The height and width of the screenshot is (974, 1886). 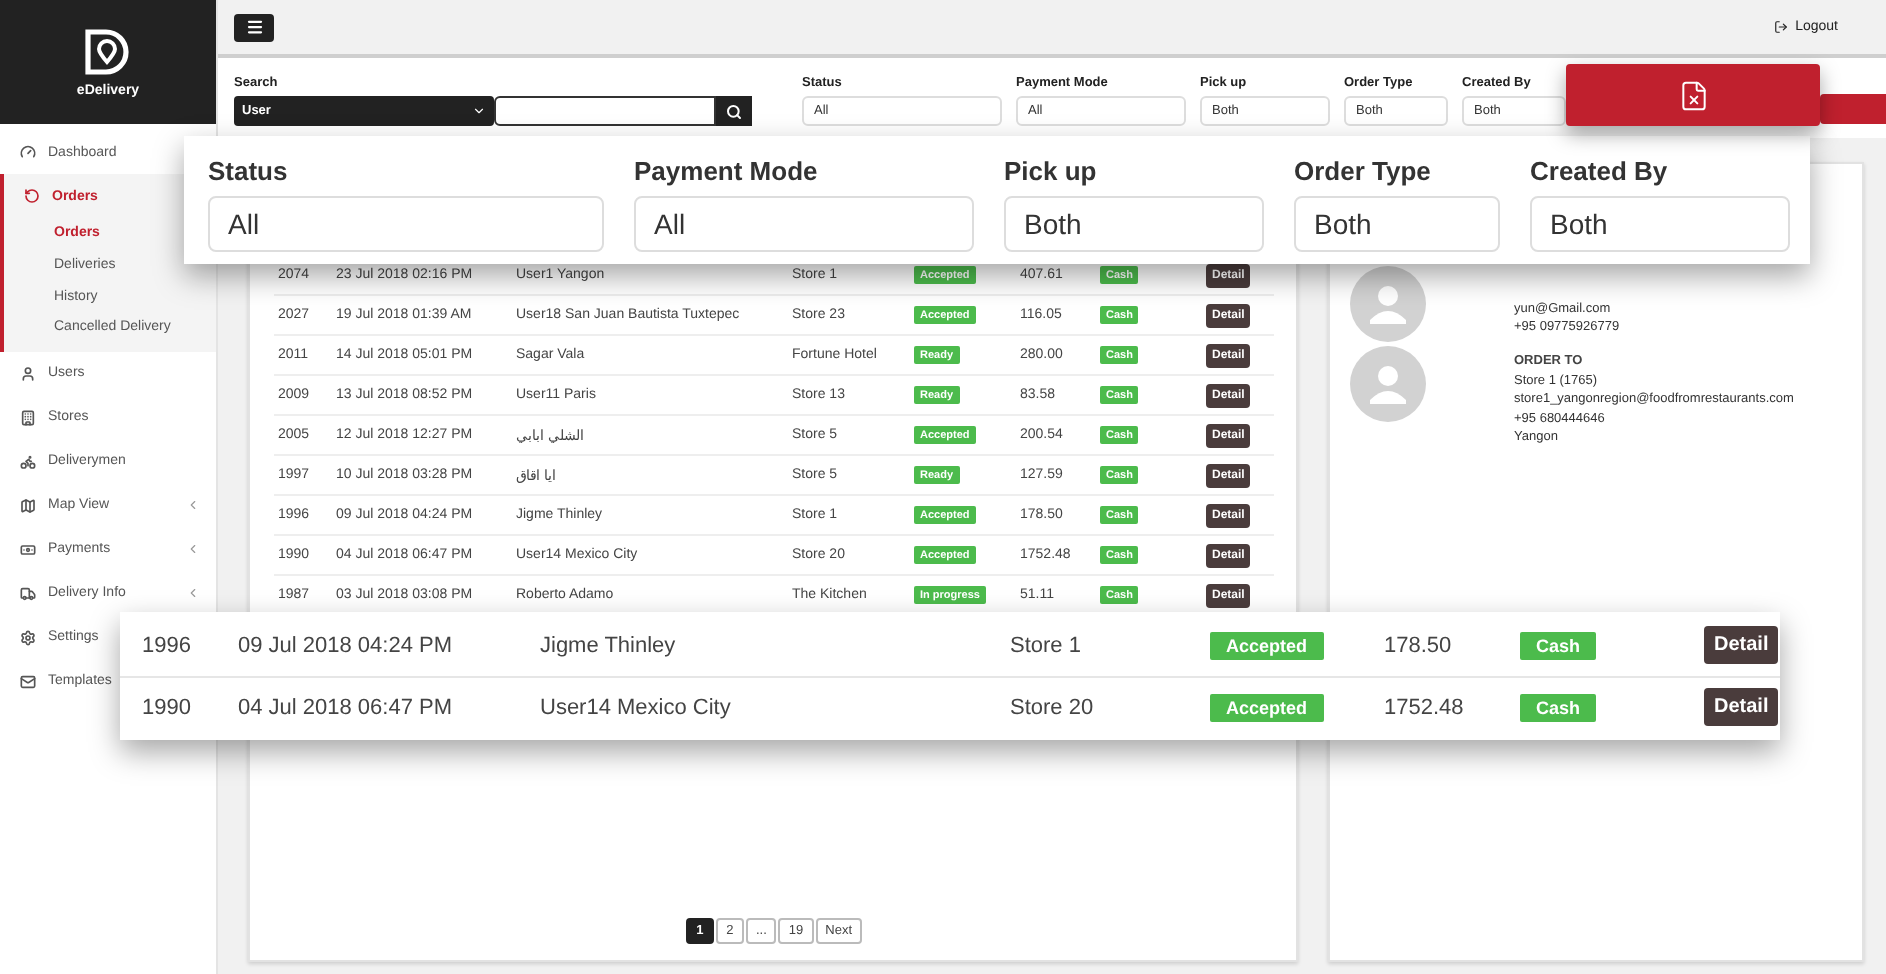 I want to click on truck-icon, so click(x=28, y=593).